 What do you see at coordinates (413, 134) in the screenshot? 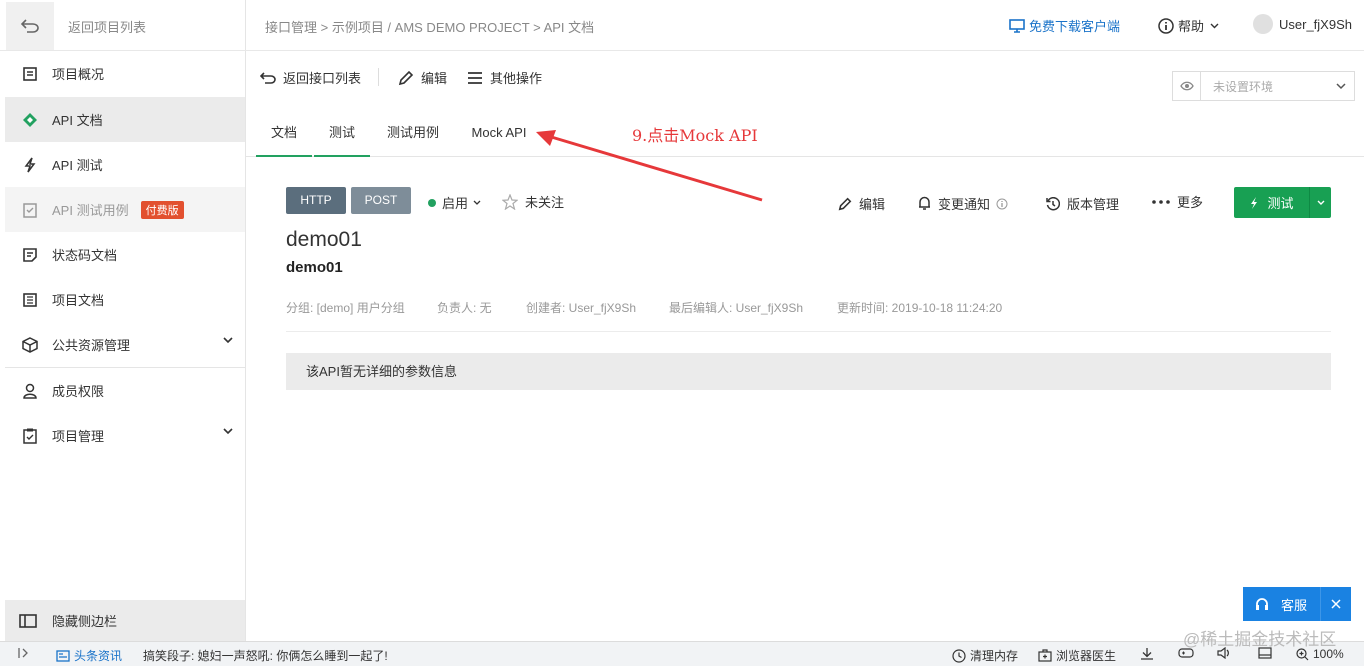
I see `tab-testcase: 测试用例` at bounding box center [413, 134].